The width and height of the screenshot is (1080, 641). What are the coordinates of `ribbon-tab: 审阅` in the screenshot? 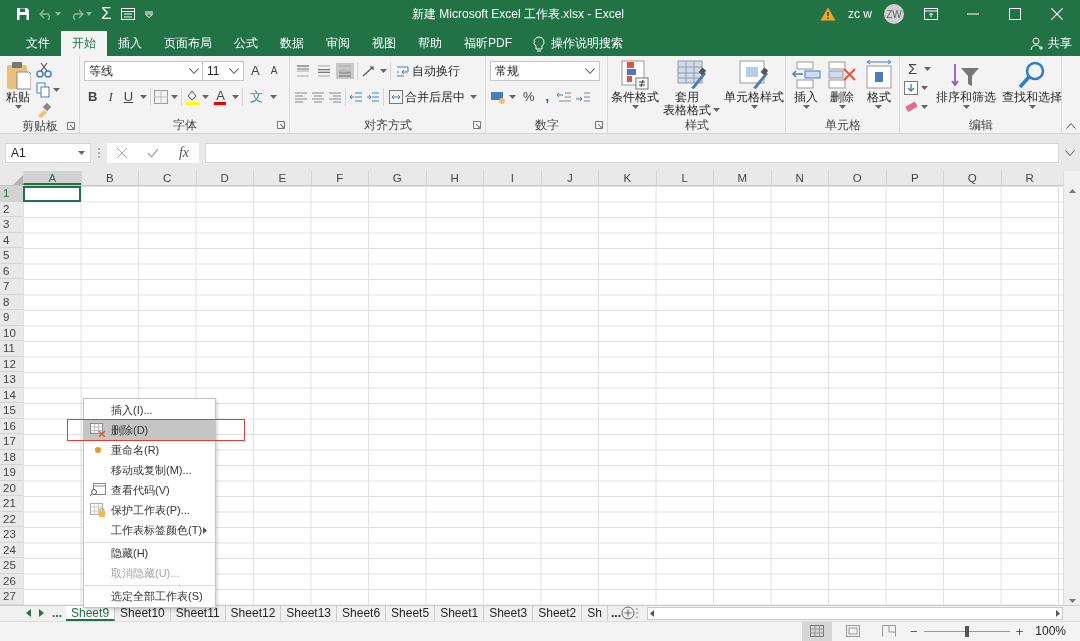 It's located at (338, 43).